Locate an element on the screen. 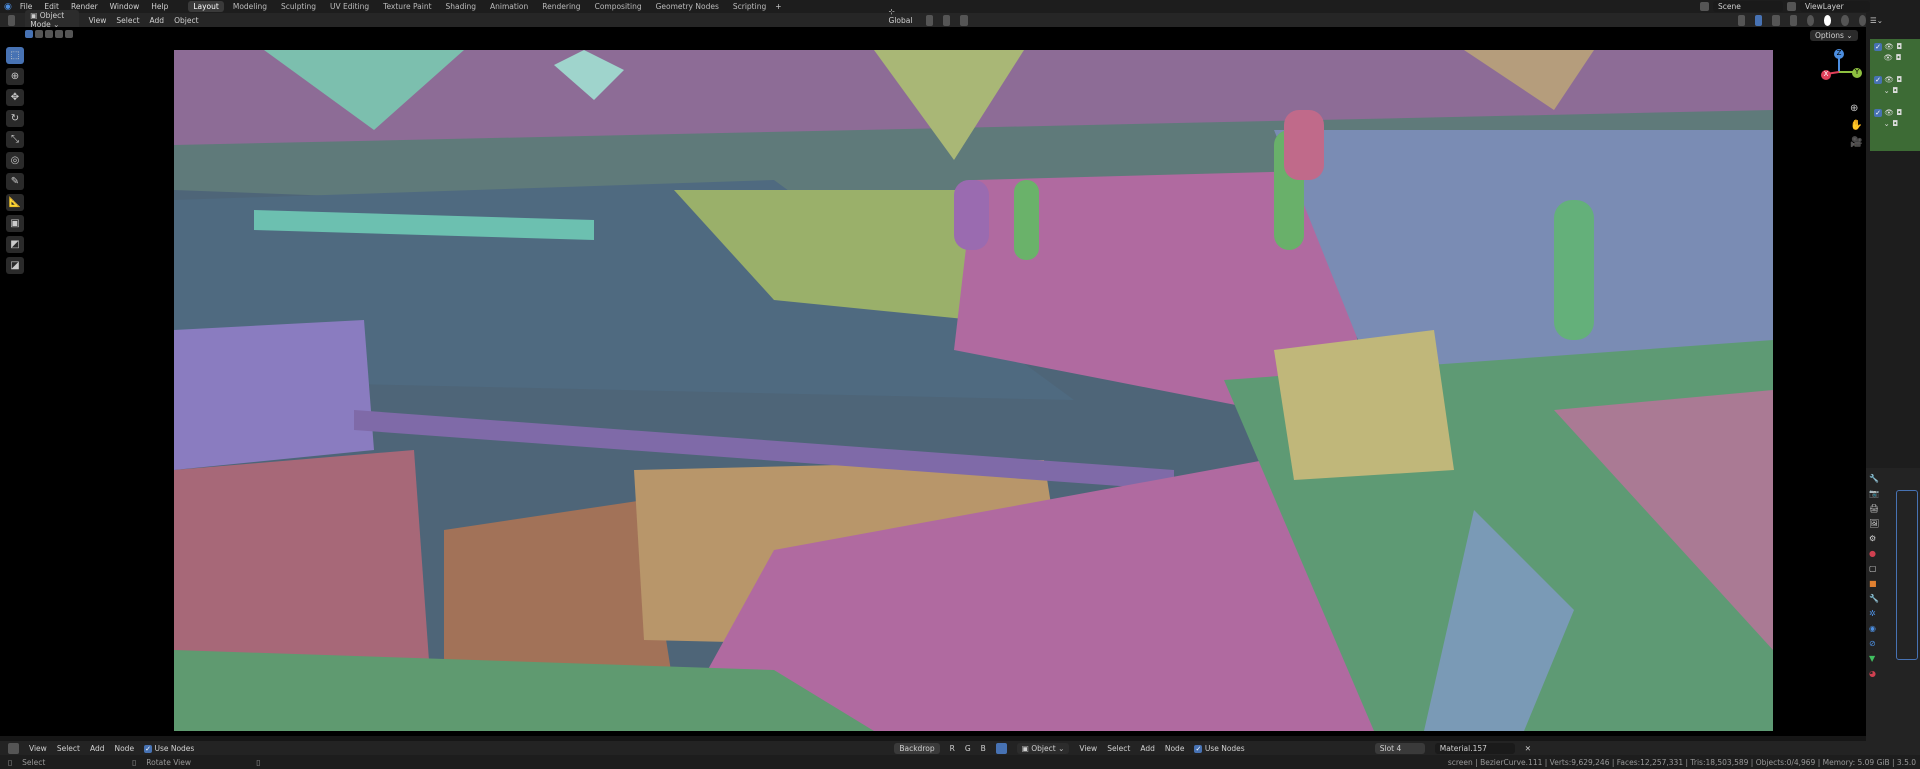 This screenshot has height=769, width=1920. annotate-tool: ✎ is located at coordinates (15, 181).